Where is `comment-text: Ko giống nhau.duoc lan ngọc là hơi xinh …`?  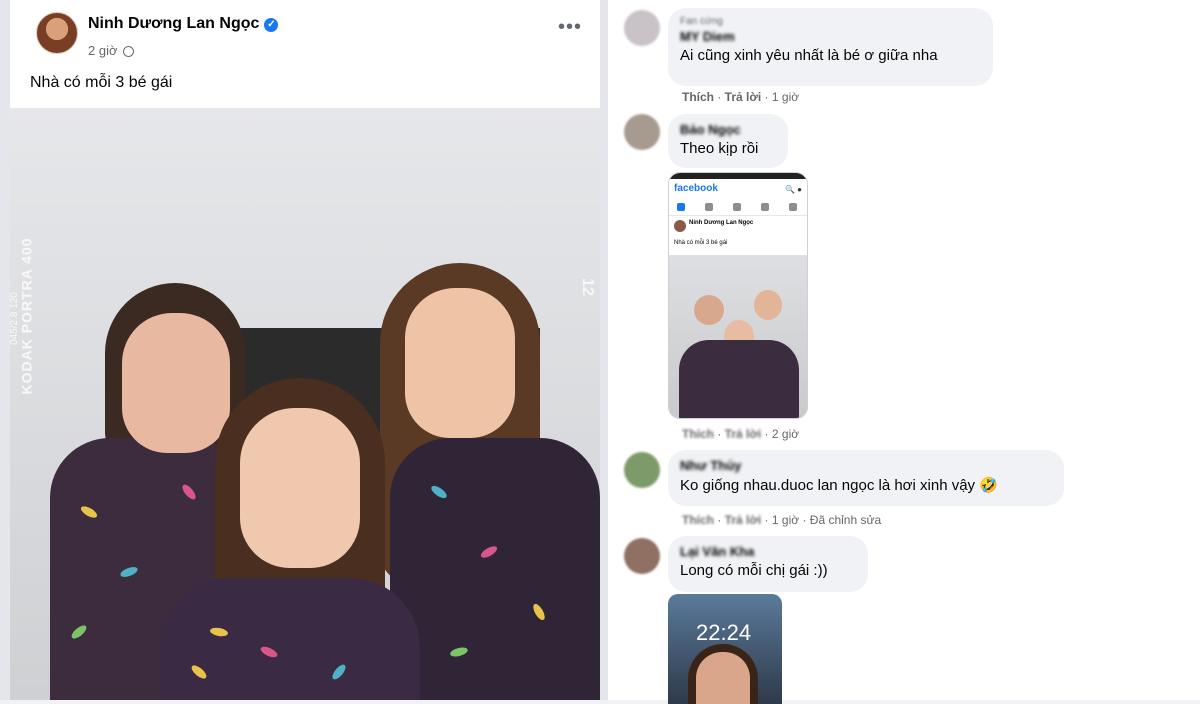
comment-text: Ko giống nhau.duoc lan ngọc là hơi xinh … is located at coordinates (839, 485).